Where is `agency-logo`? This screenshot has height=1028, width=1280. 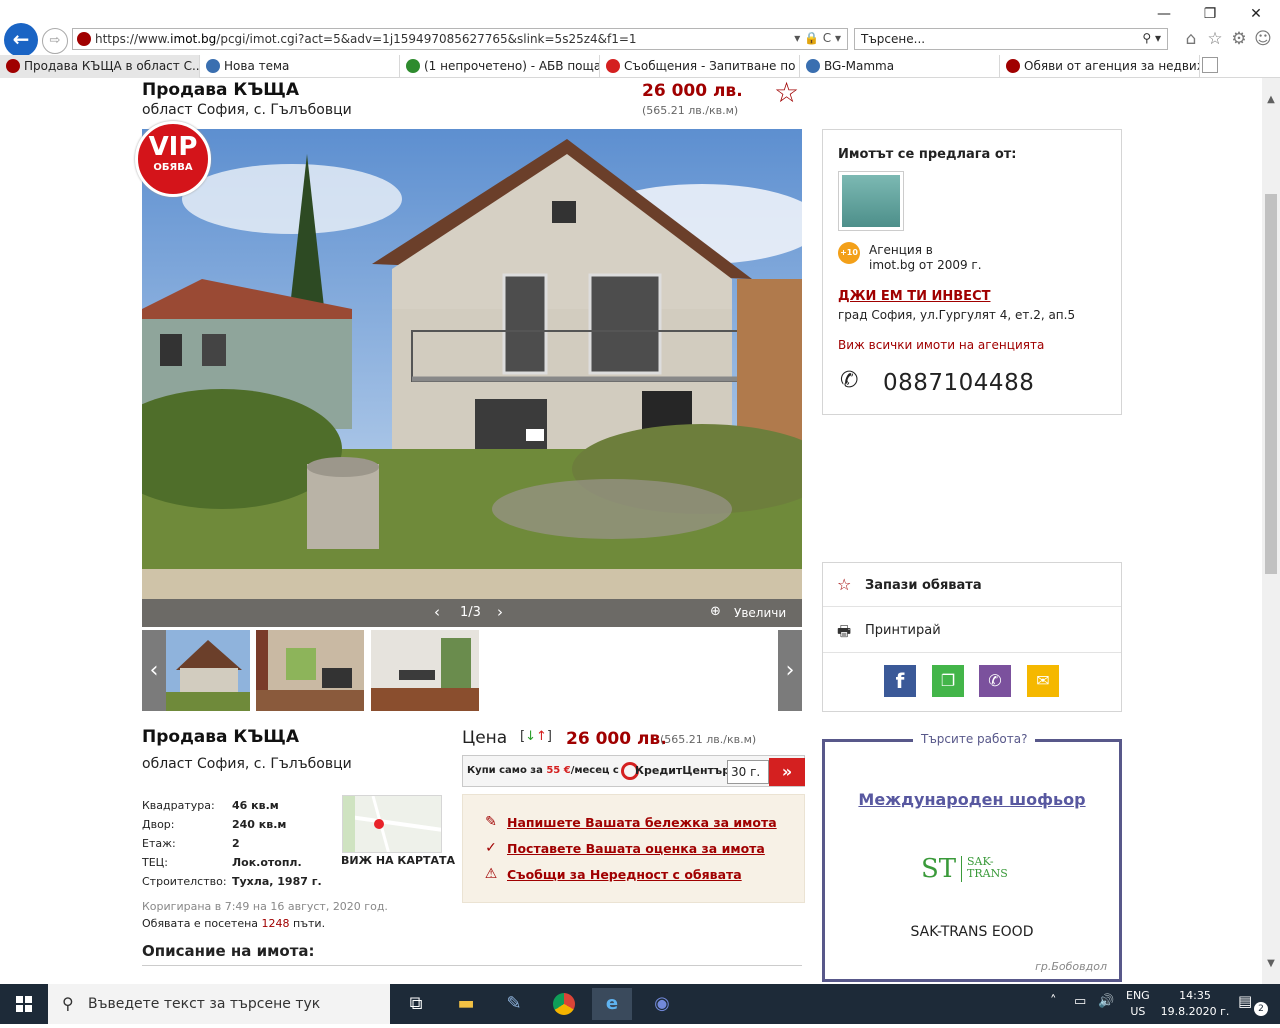
agency-logo is located at coordinates (871, 201).